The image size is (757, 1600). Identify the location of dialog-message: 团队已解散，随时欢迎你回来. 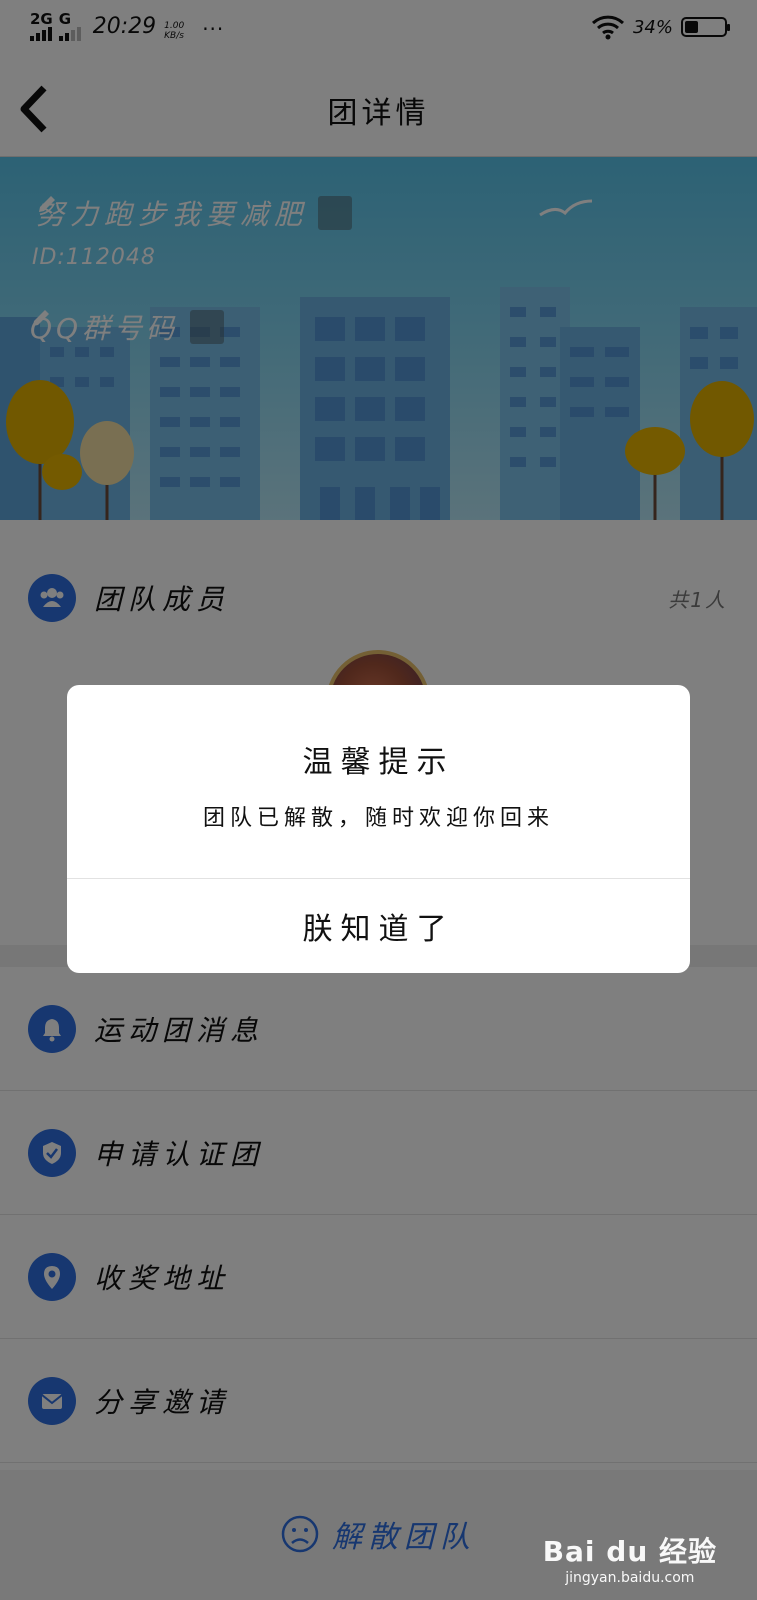
(378, 818).